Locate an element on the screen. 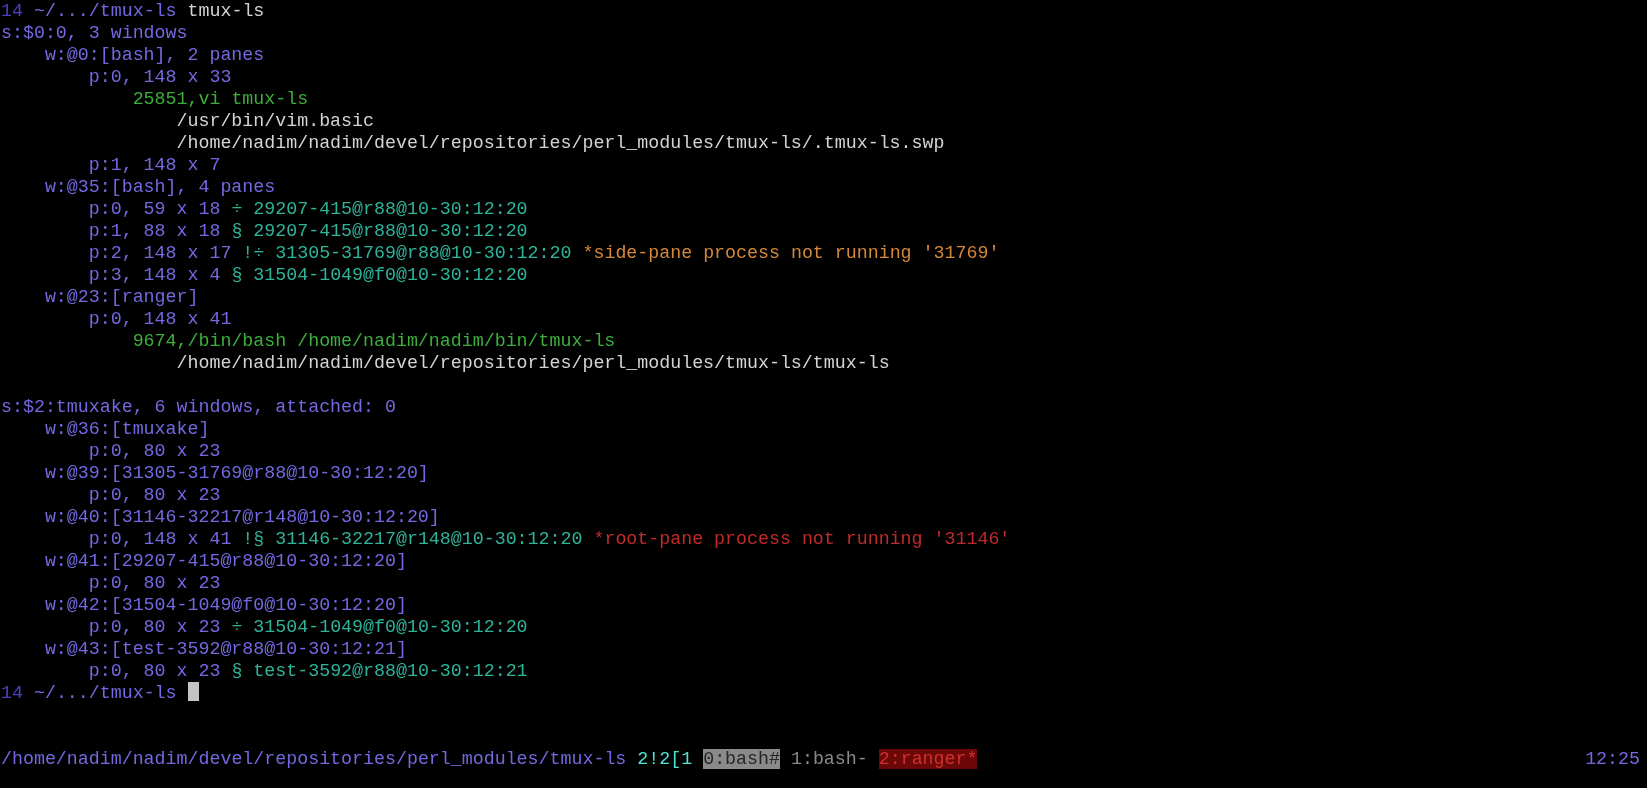  tree-entry: p:1, 148 x 7 is located at coordinates (154, 165).